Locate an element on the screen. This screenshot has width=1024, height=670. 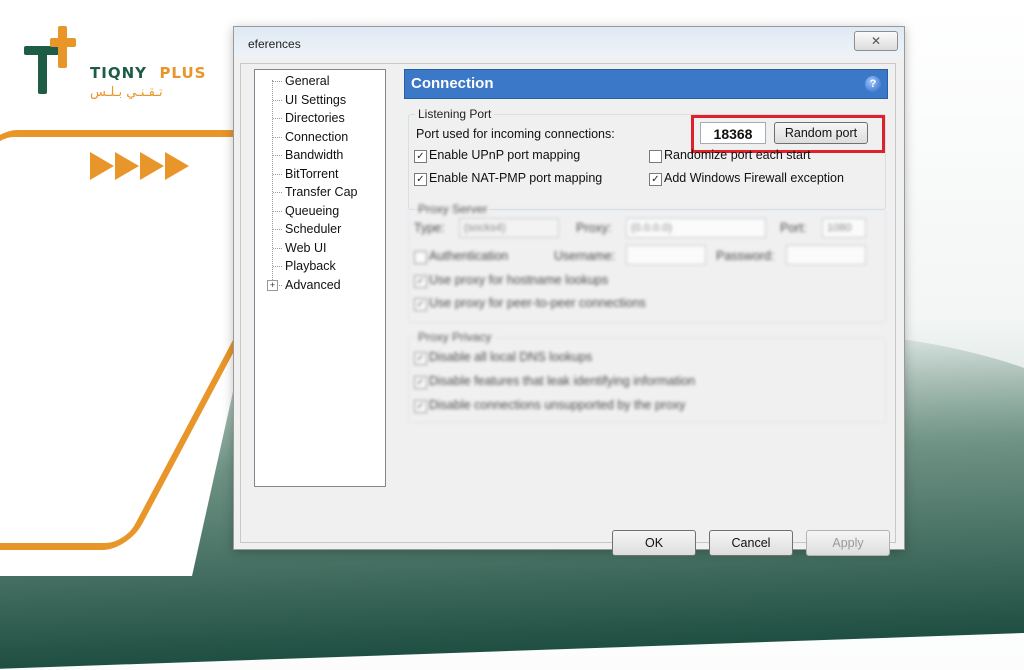
randomize-port-checkbox is located at coordinates (655, 156).